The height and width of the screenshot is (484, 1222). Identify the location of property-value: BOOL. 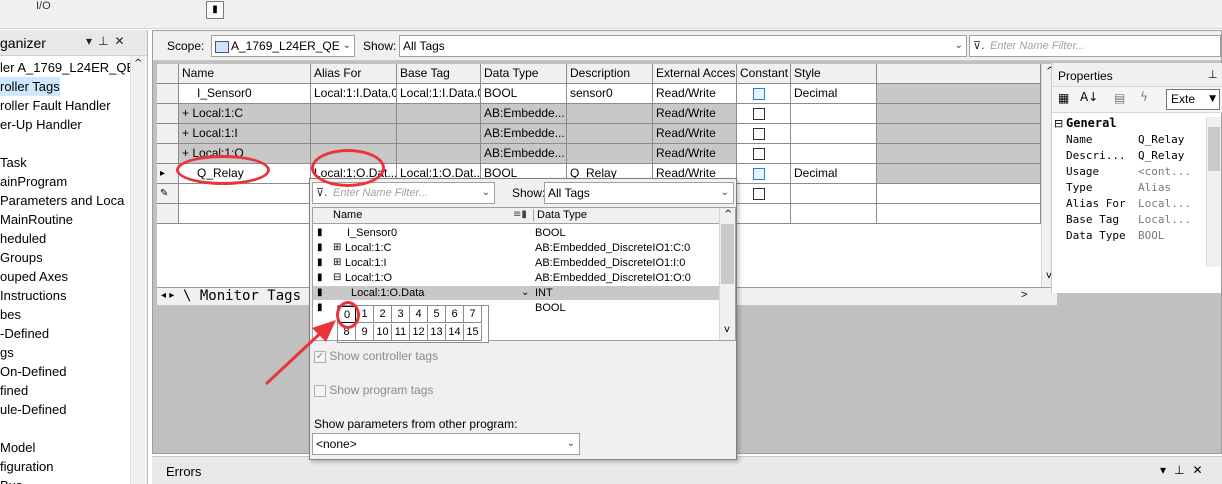
(1151, 235).